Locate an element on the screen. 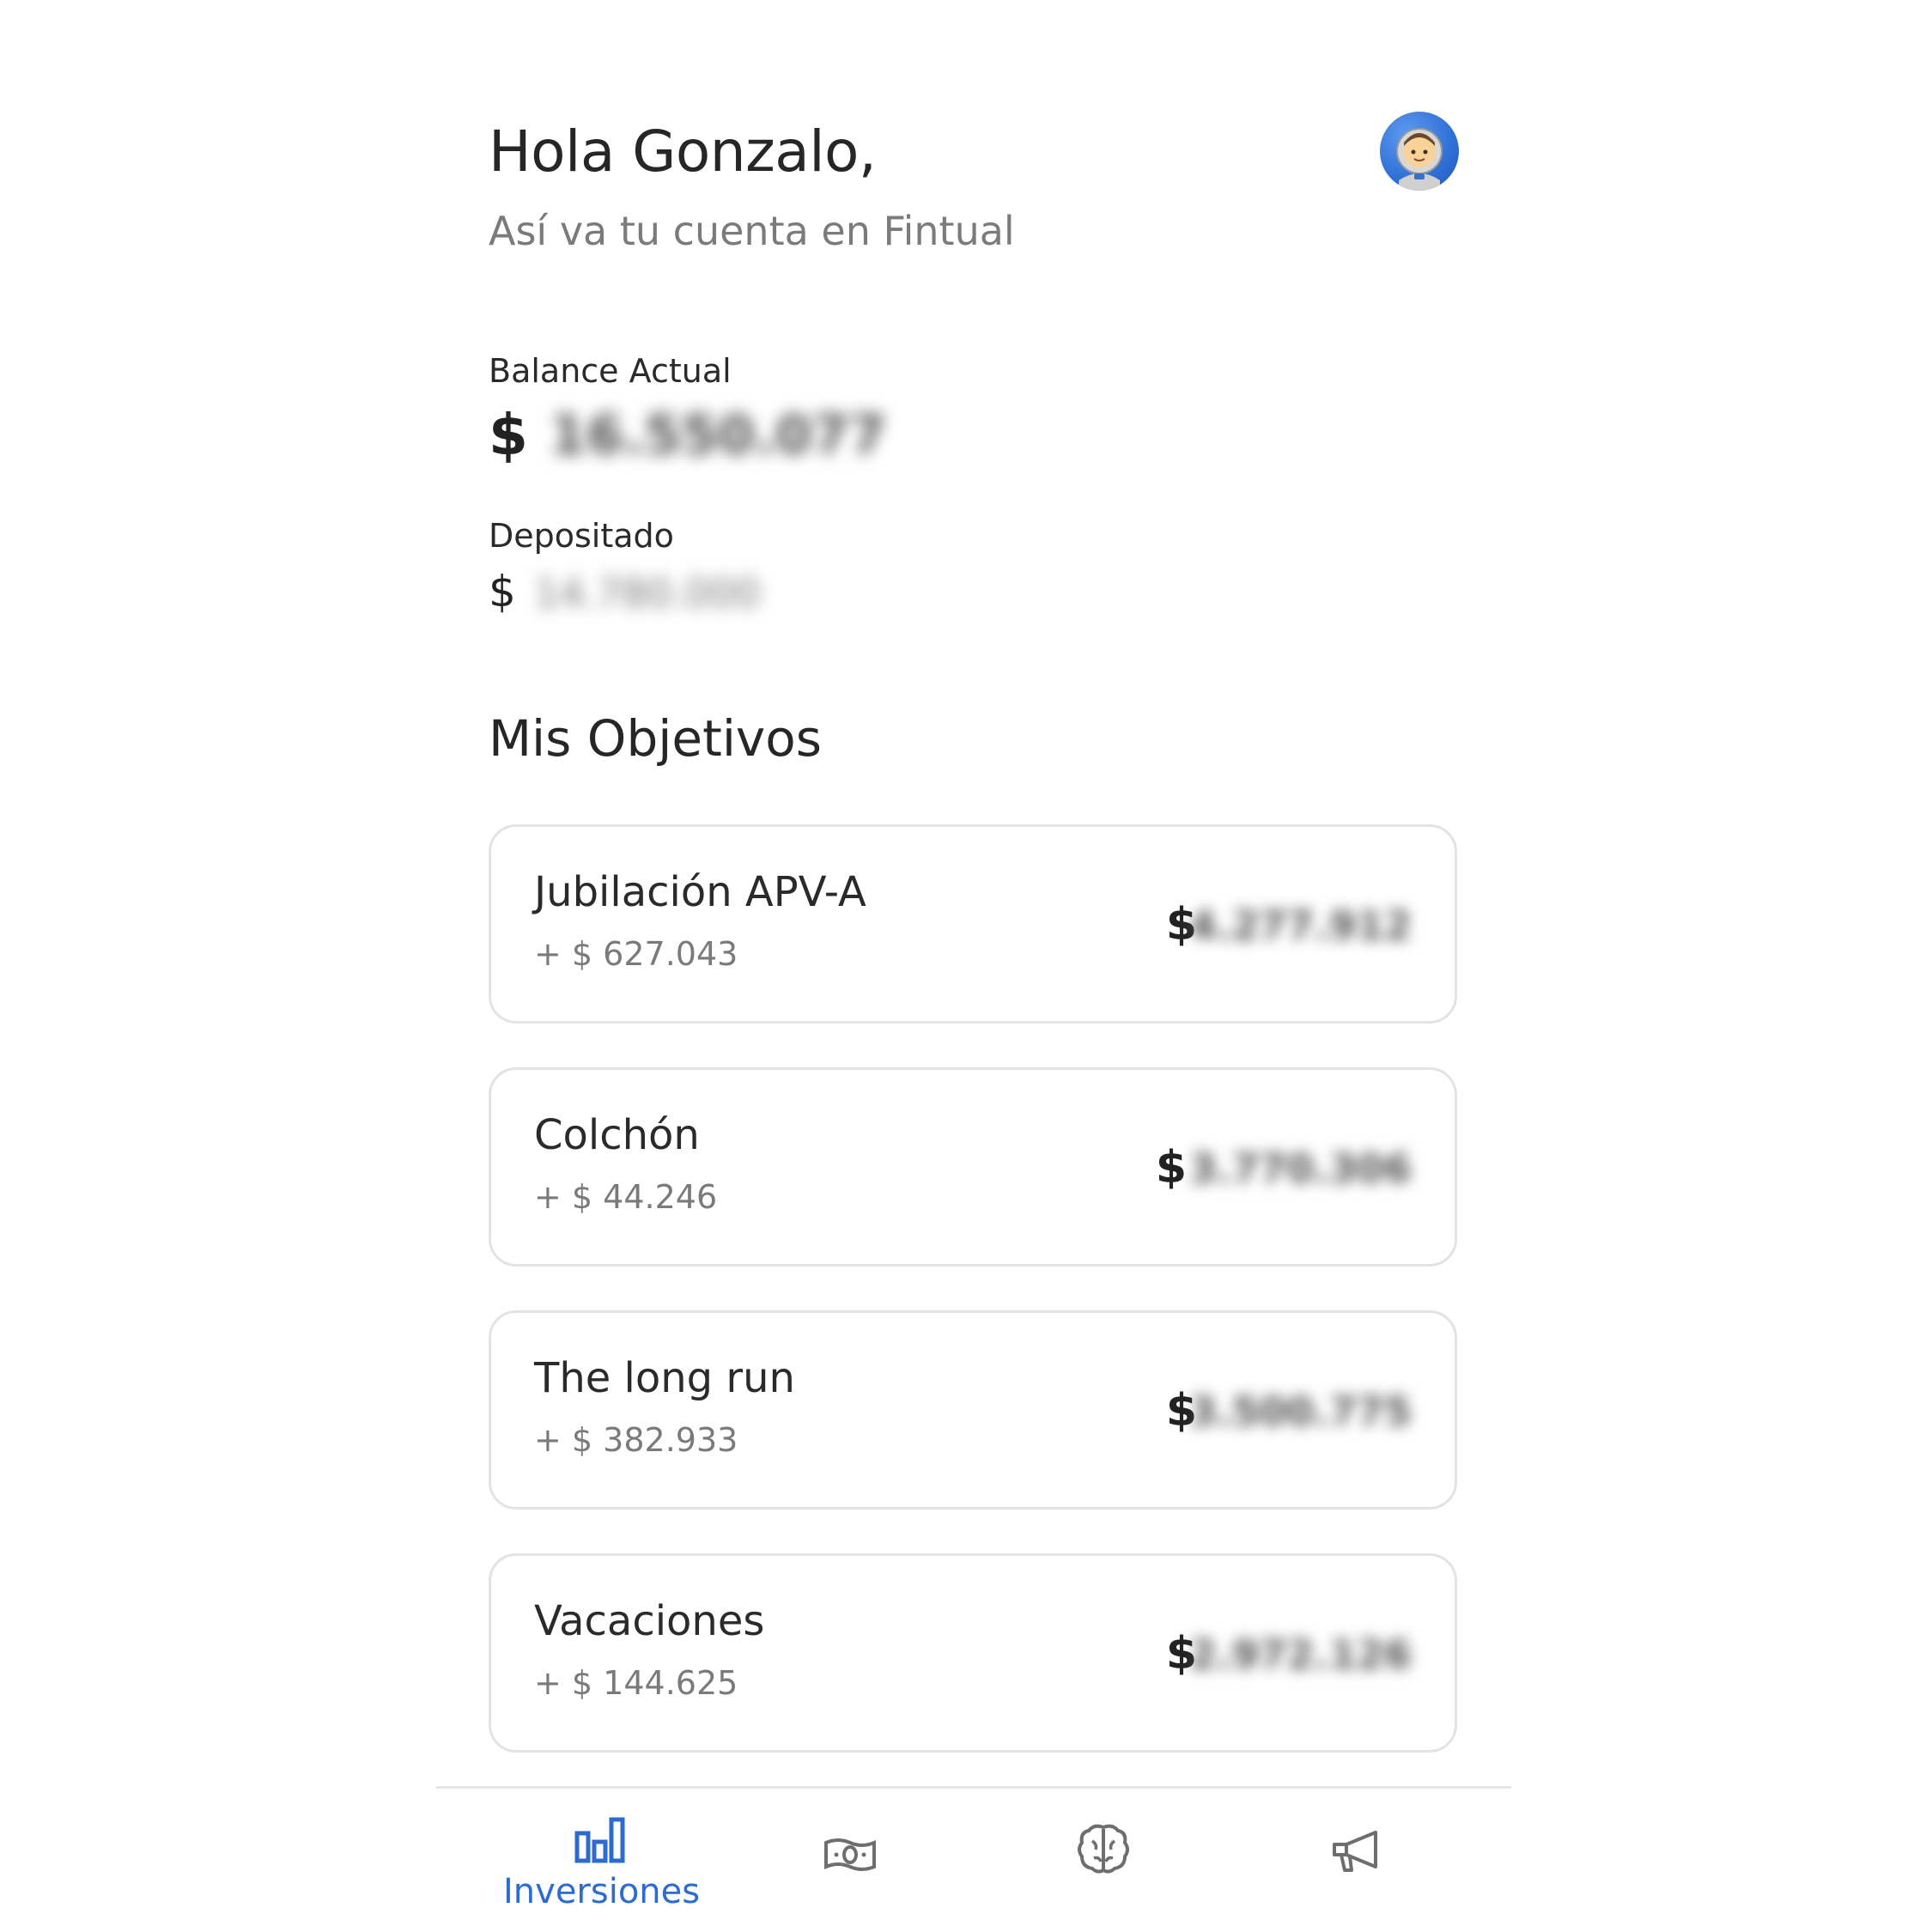  nav-tab-brain is located at coordinates (1103, 1849).